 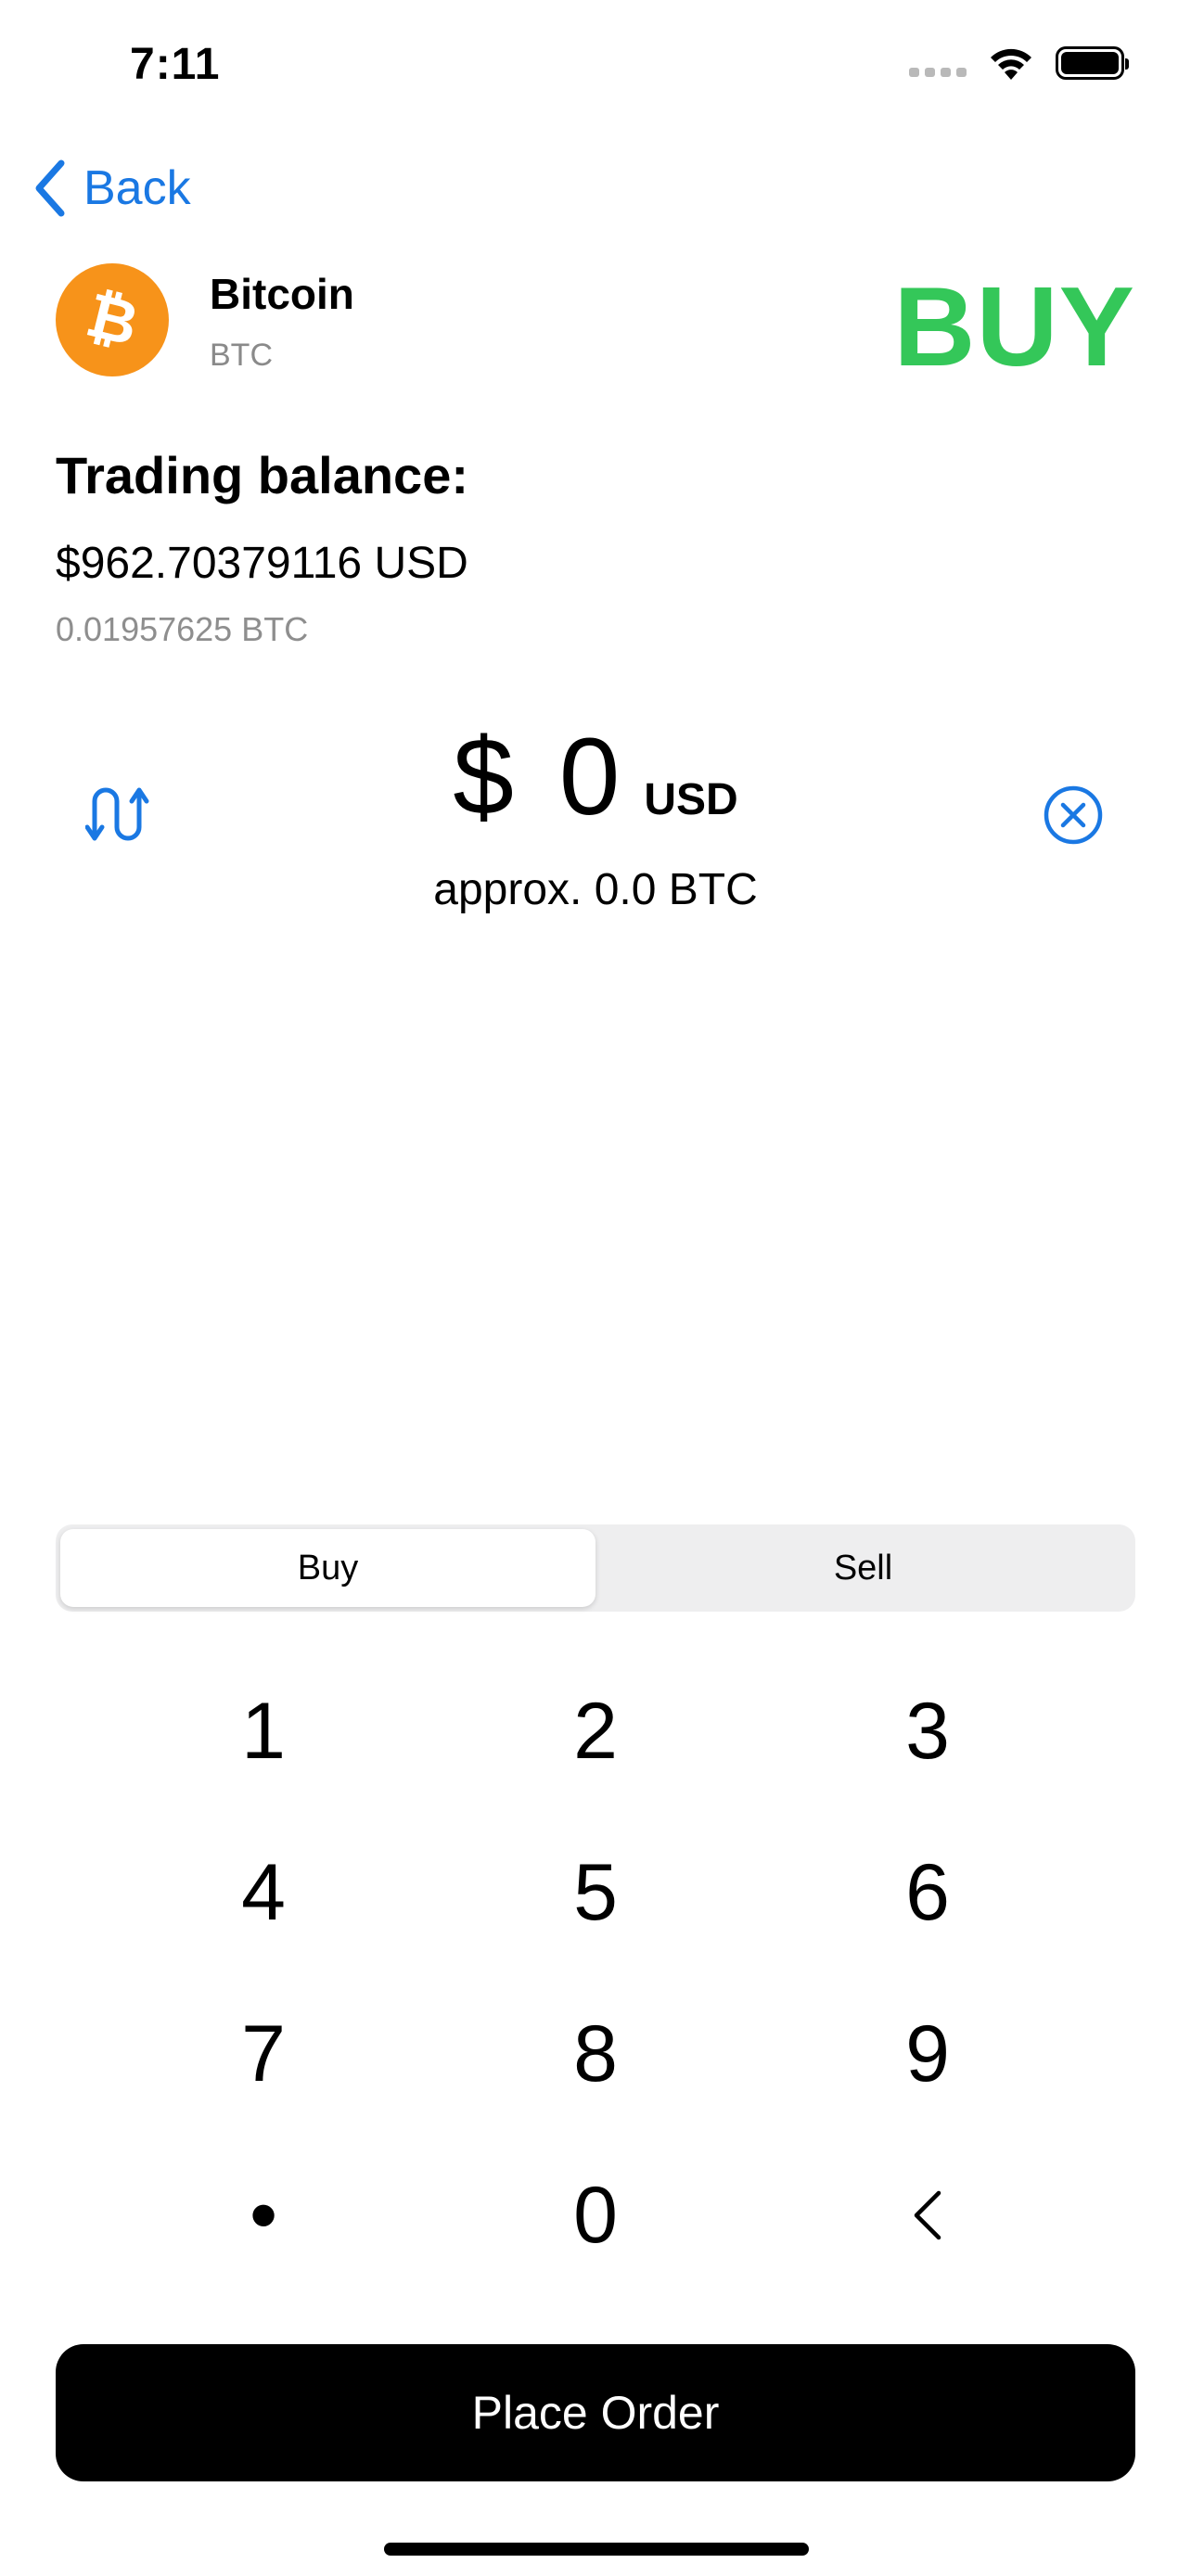 I want to click on battery-icon, so click(x=1092, y=63).